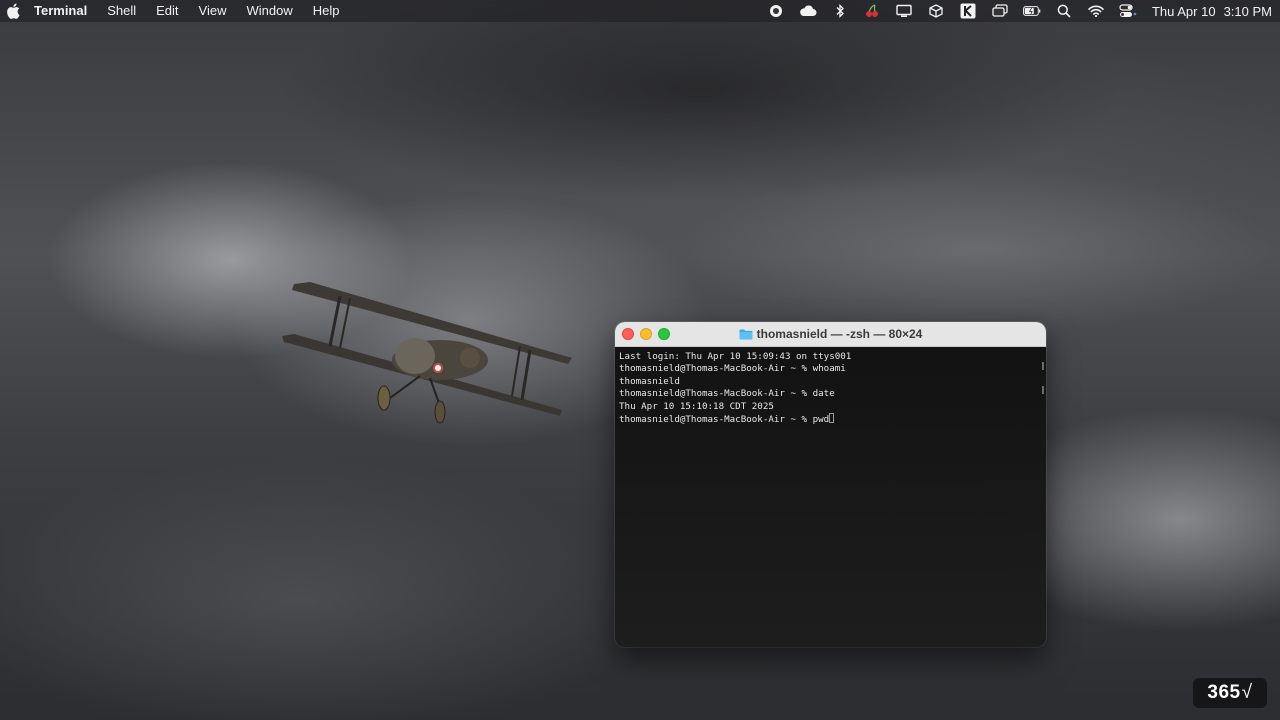  Describe the element at coordinates (13, 11) in the screenshot. I see `apple-menu-icon` at that location.